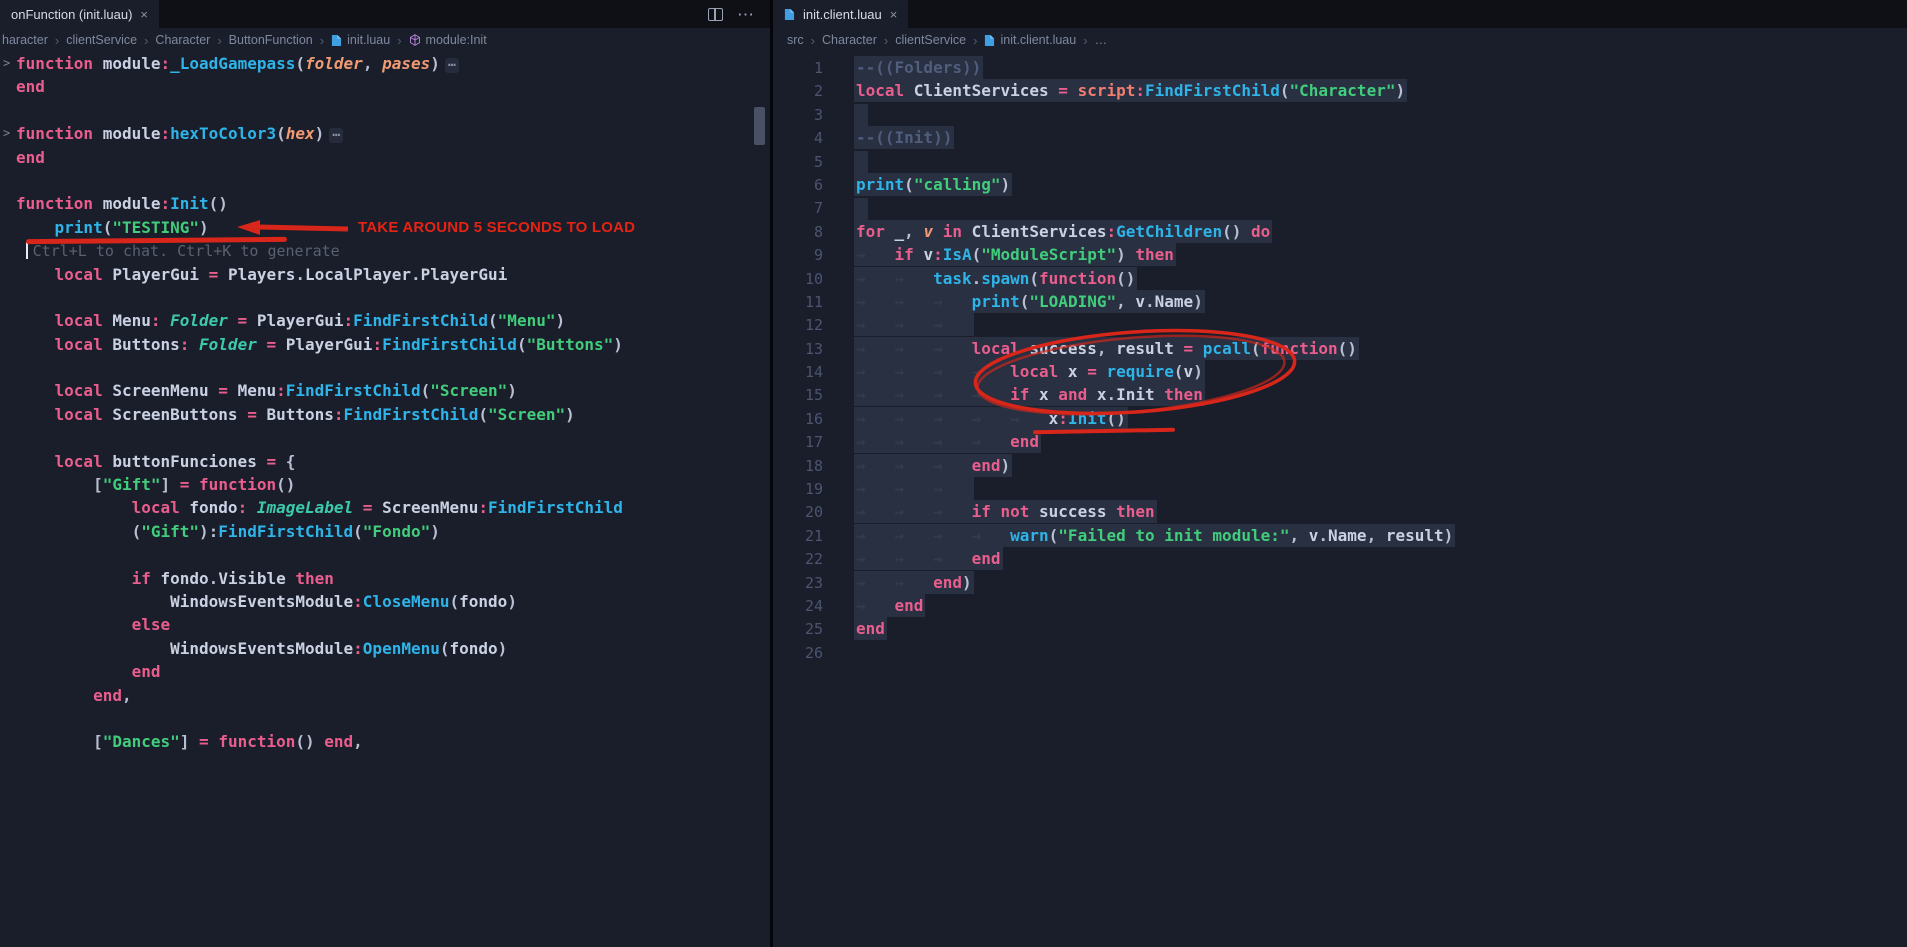  What do you see at coordinates (385, 227) in the screenshot?
I see `code-line: print("TESTING")` at bounding box center [385, 227].